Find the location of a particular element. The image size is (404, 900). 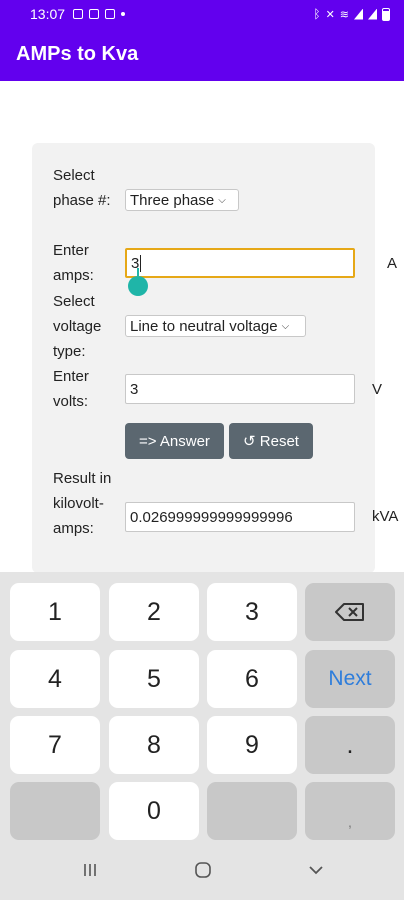

bluetooth-icon: ᛒ is located at coordinates (317, 14).